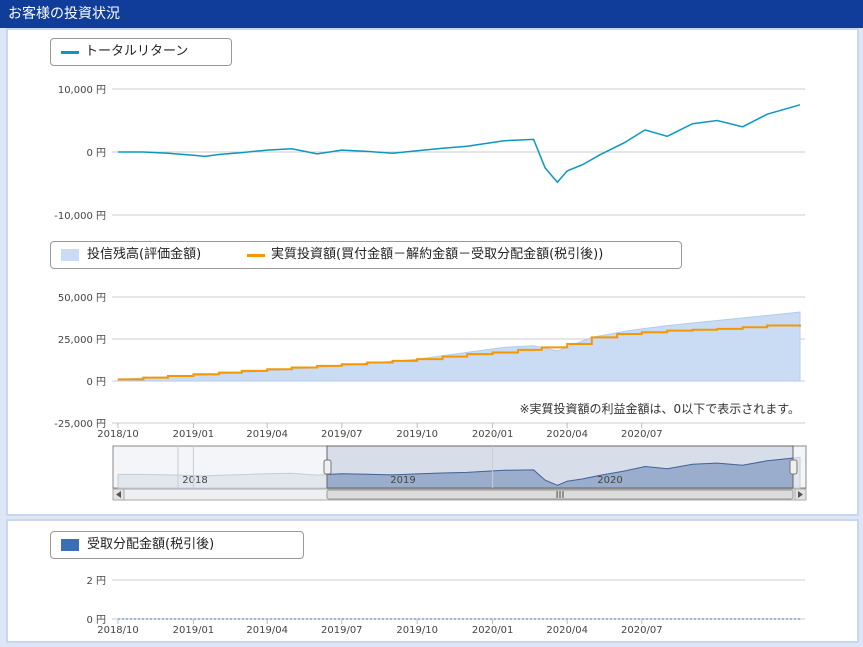  Describe the element at coordinates (118, 630) in the screenshot. I see `dividend-x-tick: 2018/10` at that location.